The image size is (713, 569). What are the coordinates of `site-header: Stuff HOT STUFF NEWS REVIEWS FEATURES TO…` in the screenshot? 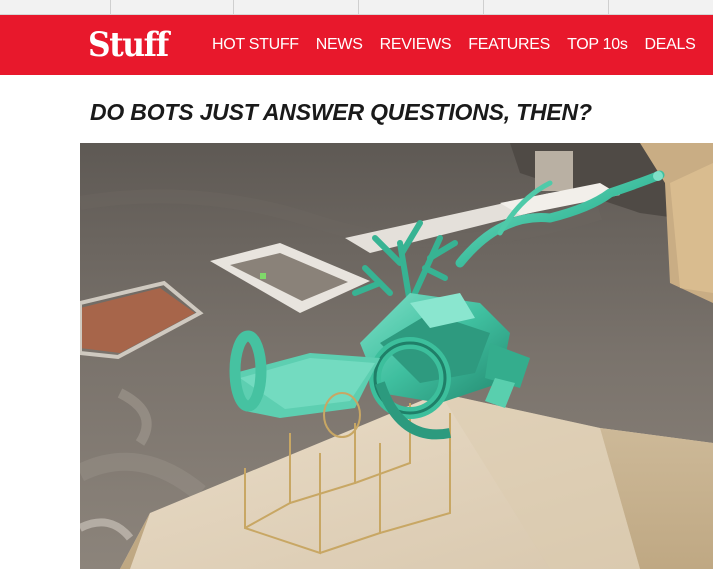 It's located at (356, 45).